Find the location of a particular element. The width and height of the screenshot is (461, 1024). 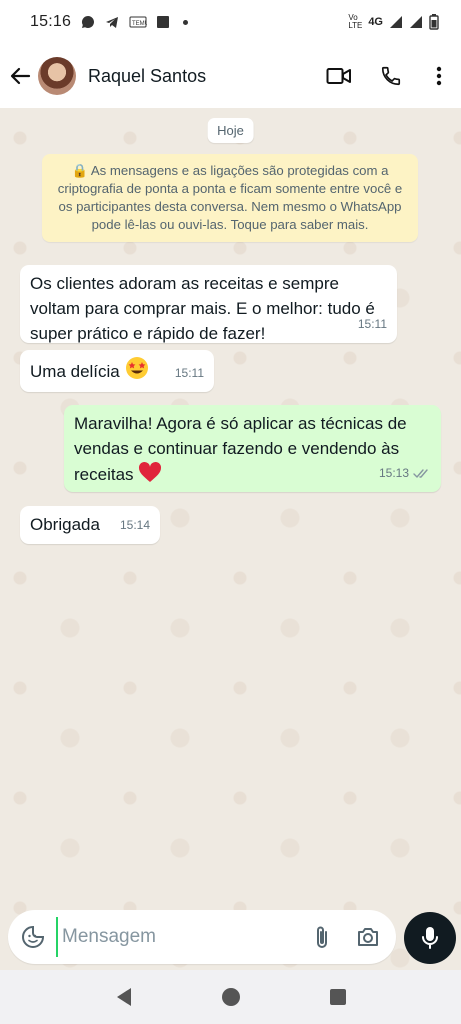

svg-text: TEMU is located at coordinates (139, 24).